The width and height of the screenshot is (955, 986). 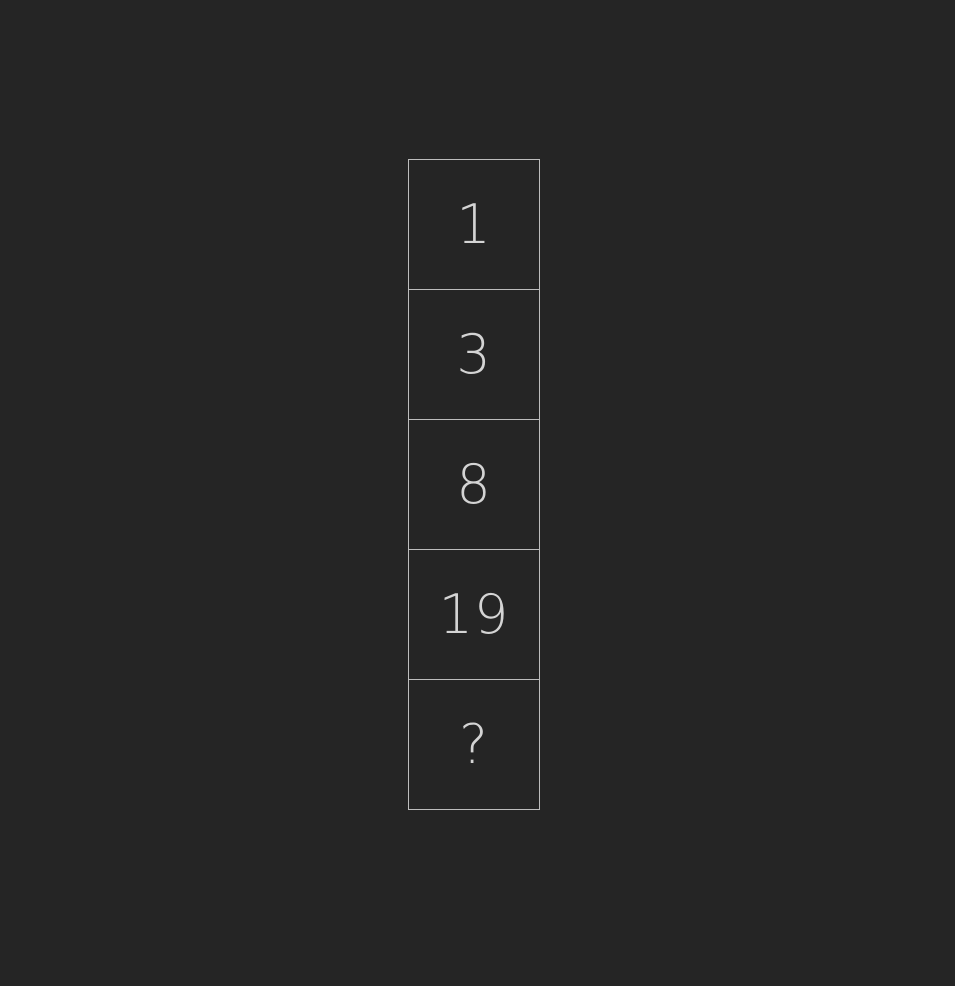 I want to click on sequence-cell-2: 3, so click(x=474, y=354).